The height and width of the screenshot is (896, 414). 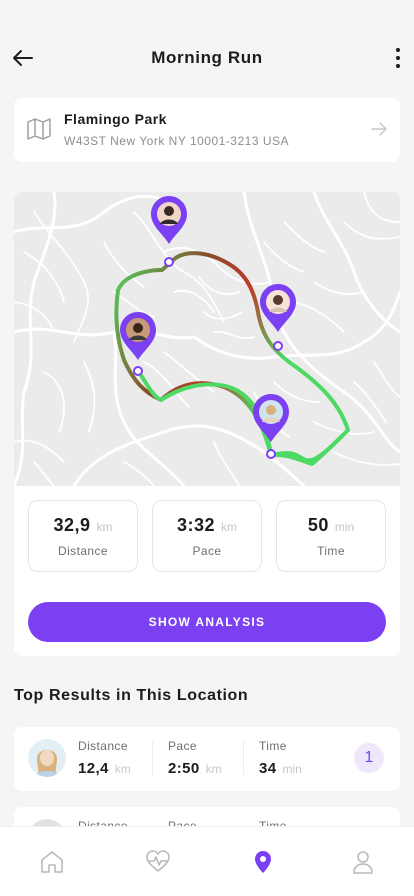 I want to click on home-icon, so click(x=52, y=862).